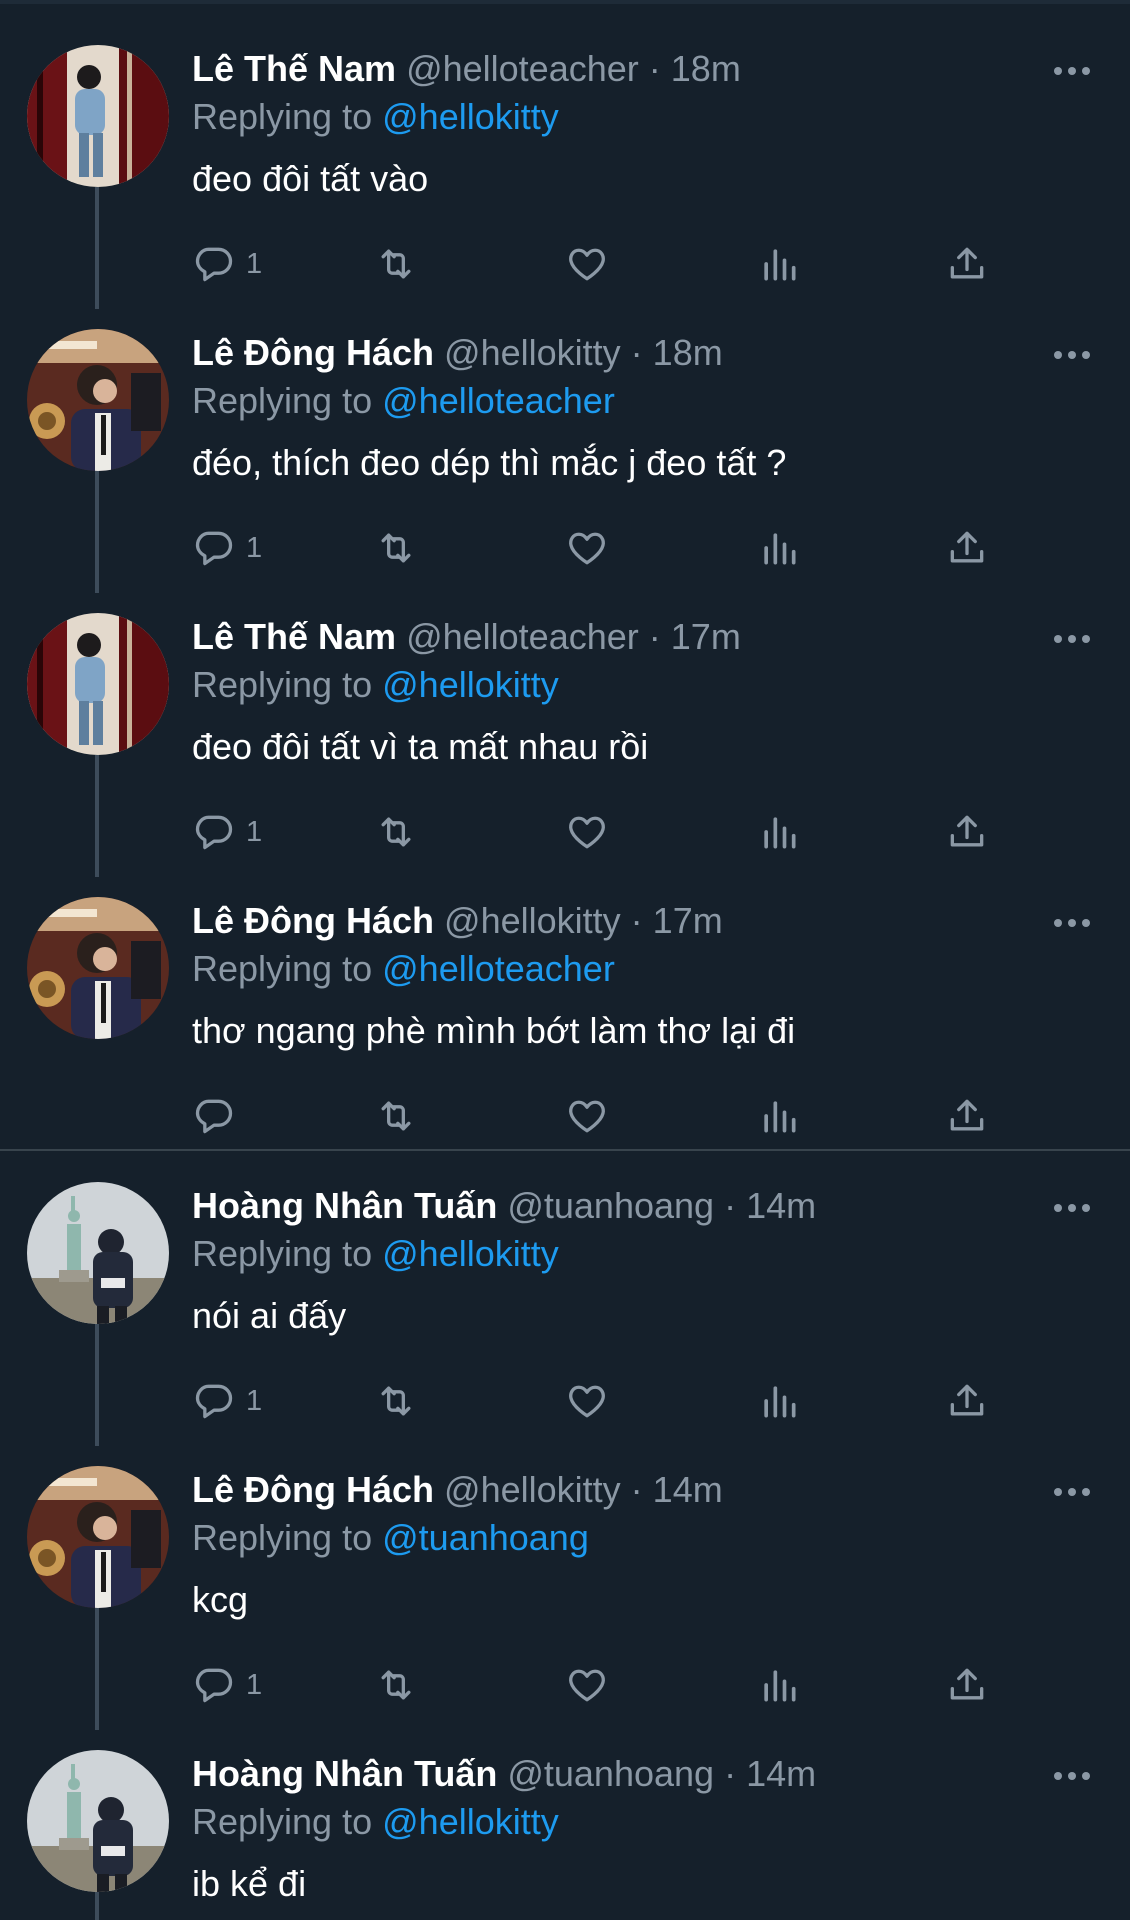 The image size is (1130, 1920). I want to click on tweet-header: Lê Thế Nam @helloteacher · 17m, so click(466, 637).